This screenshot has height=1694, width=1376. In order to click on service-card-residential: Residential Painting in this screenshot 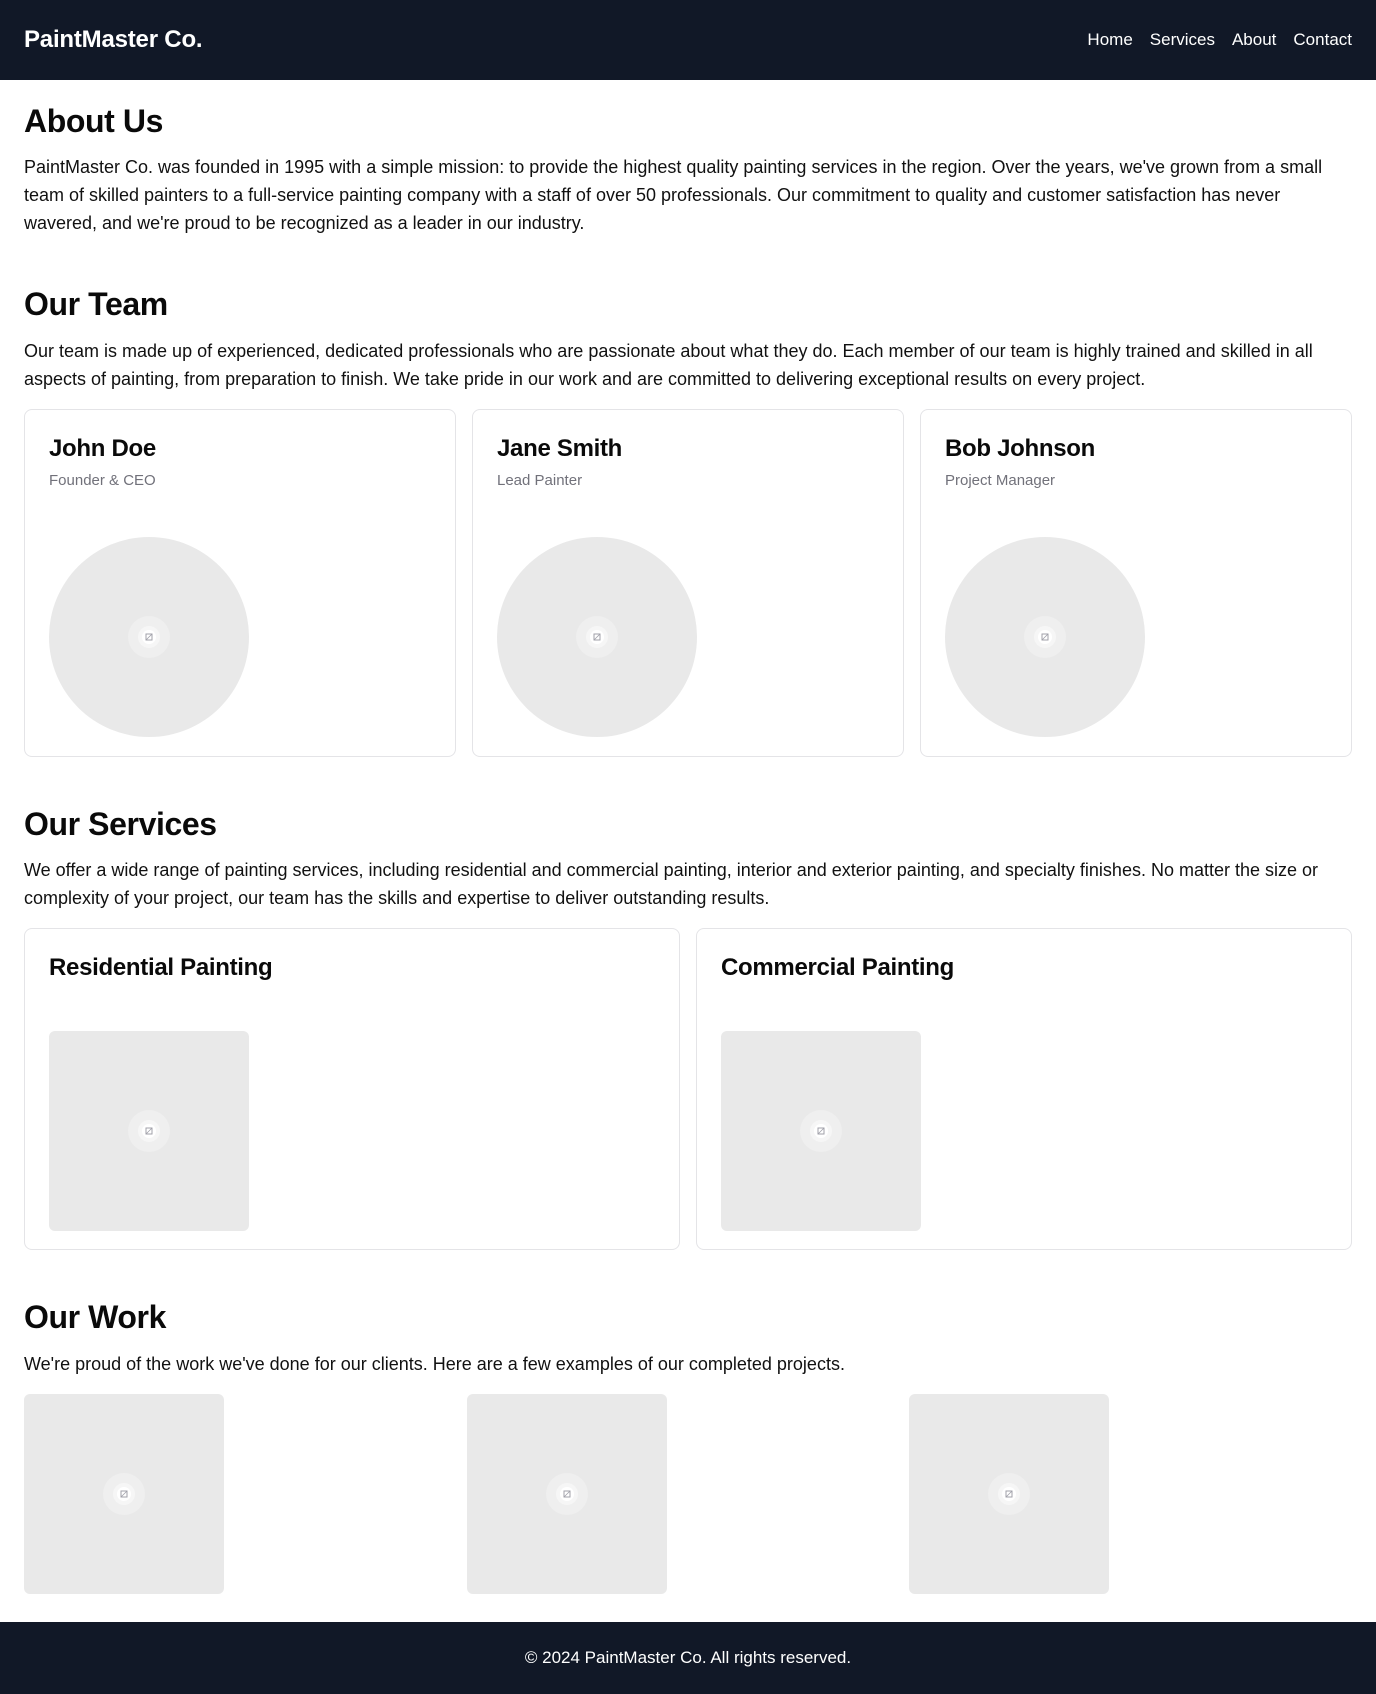, I will do `click(352, 1089)`.